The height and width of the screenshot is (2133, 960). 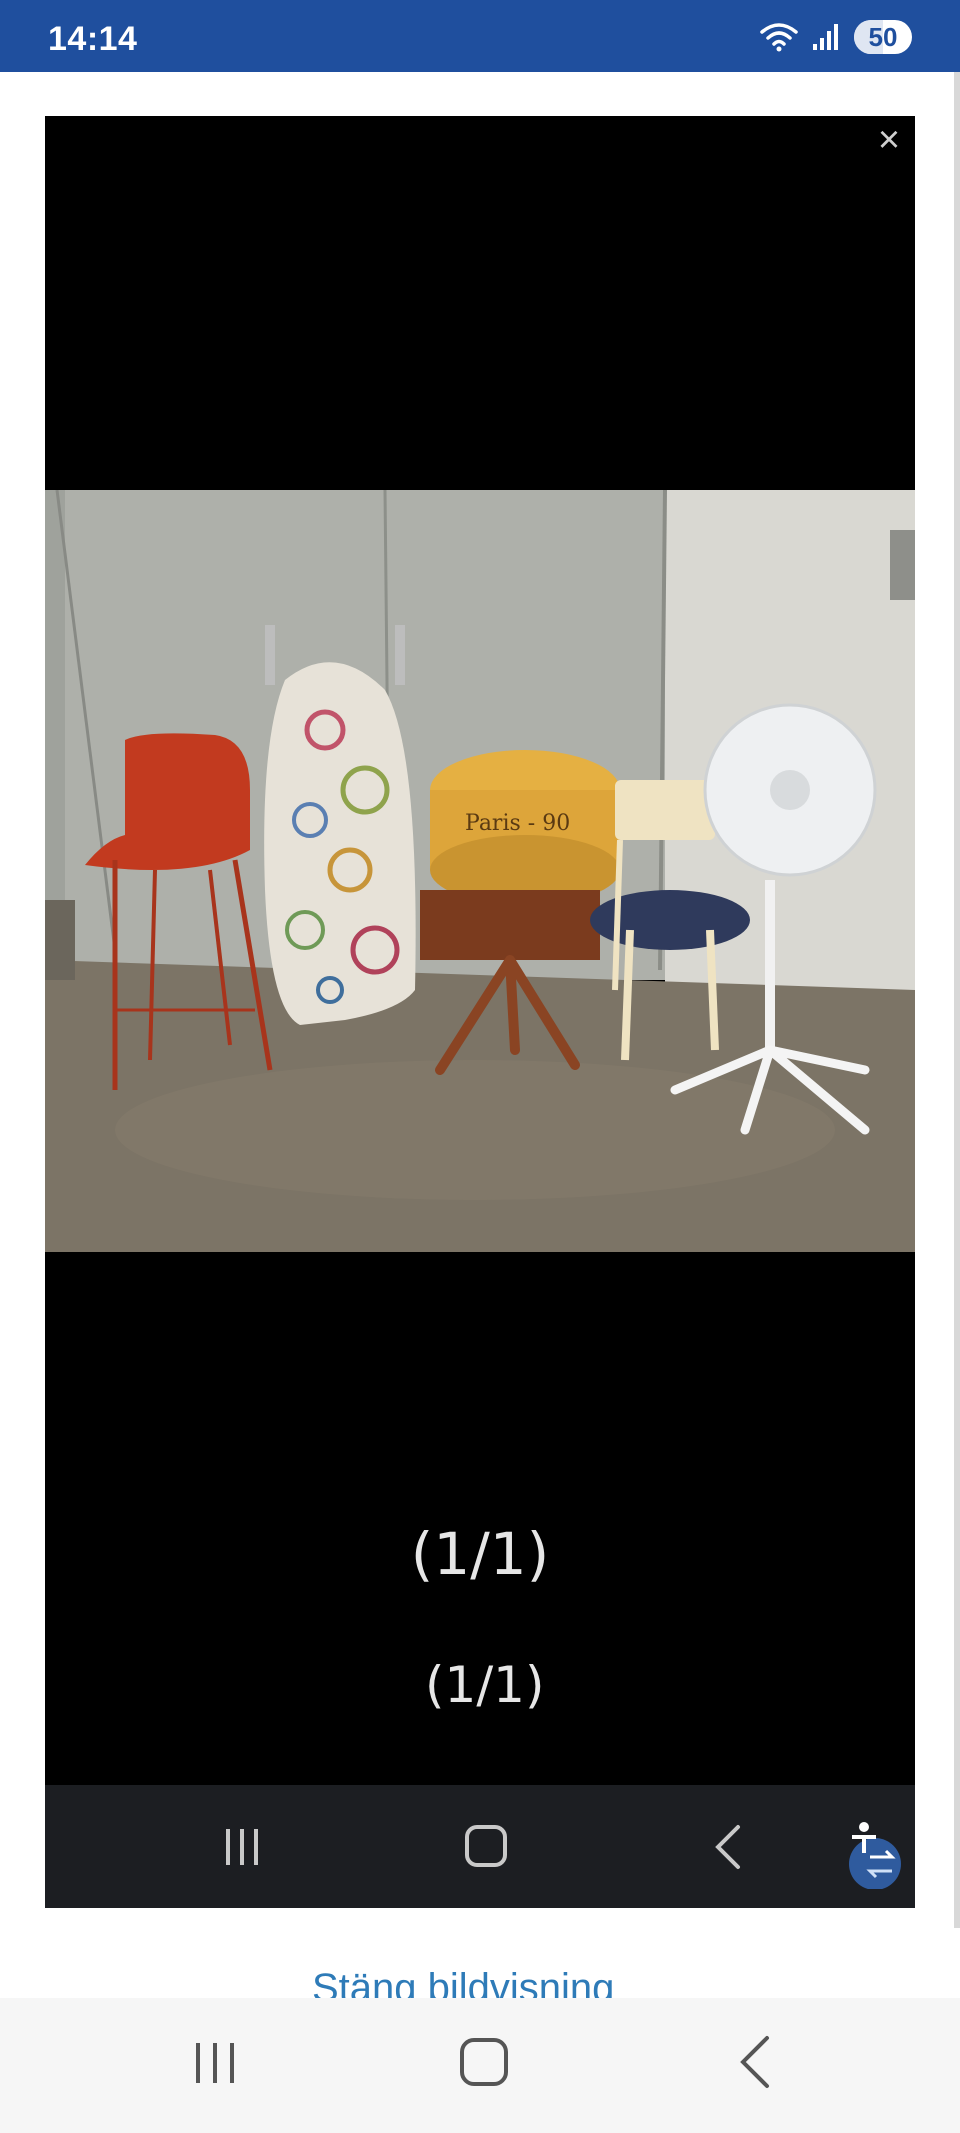 I want to click on close-icon: ×, so click(x=889, y=140).